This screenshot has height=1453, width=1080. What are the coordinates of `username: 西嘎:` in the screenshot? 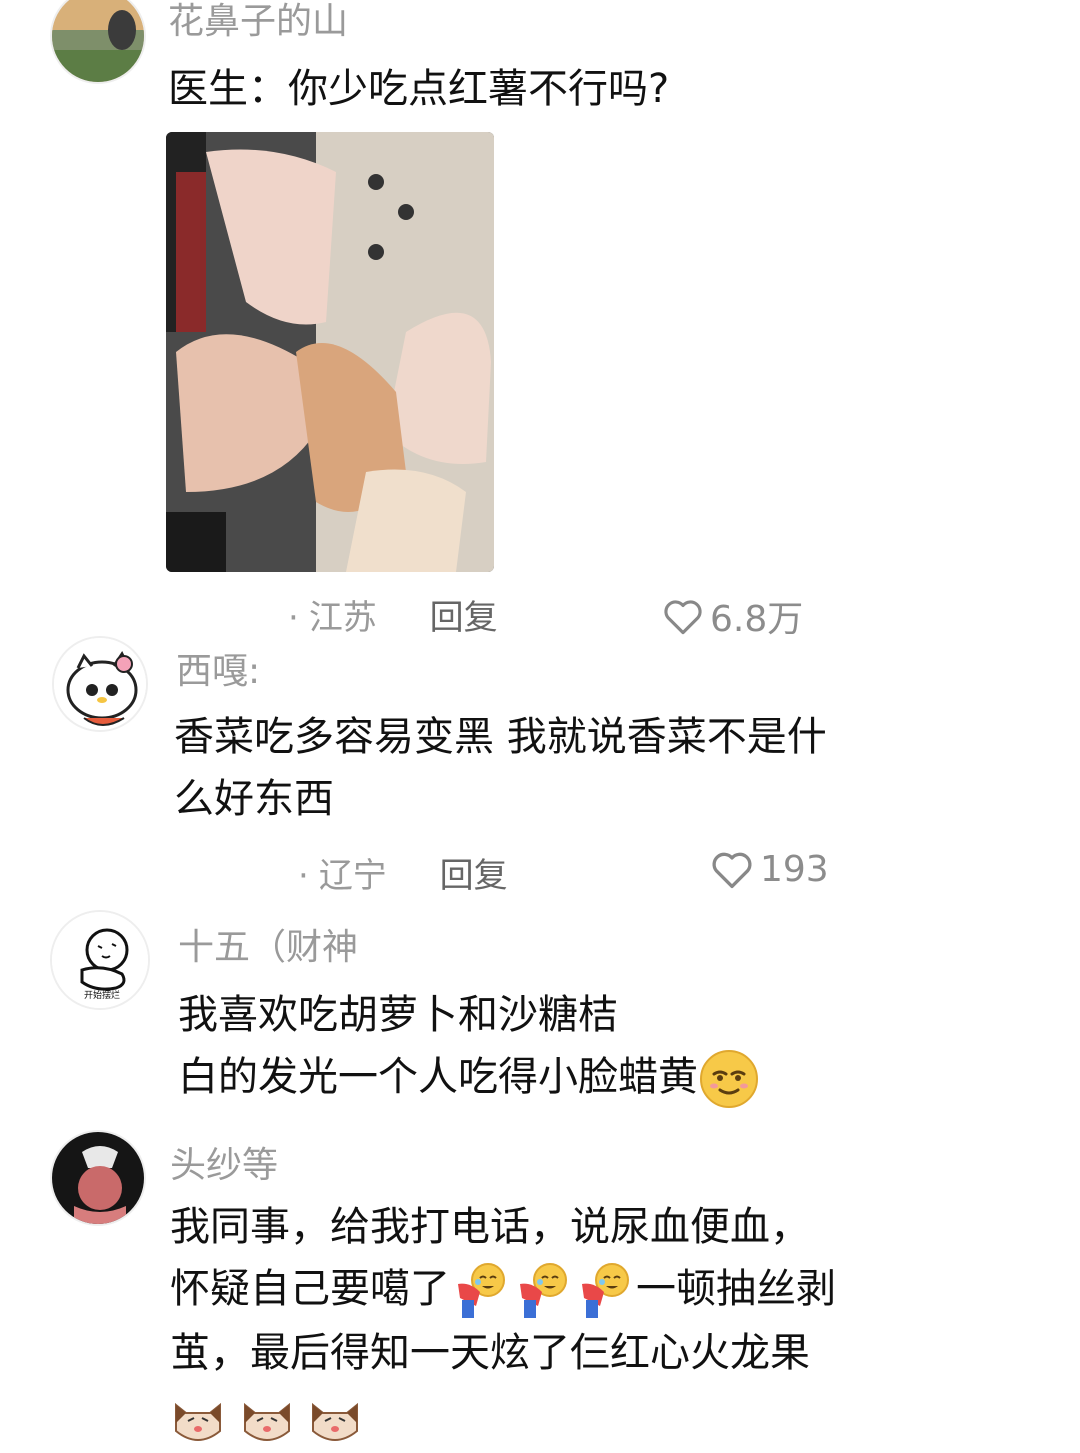 It's located at (218, 668).